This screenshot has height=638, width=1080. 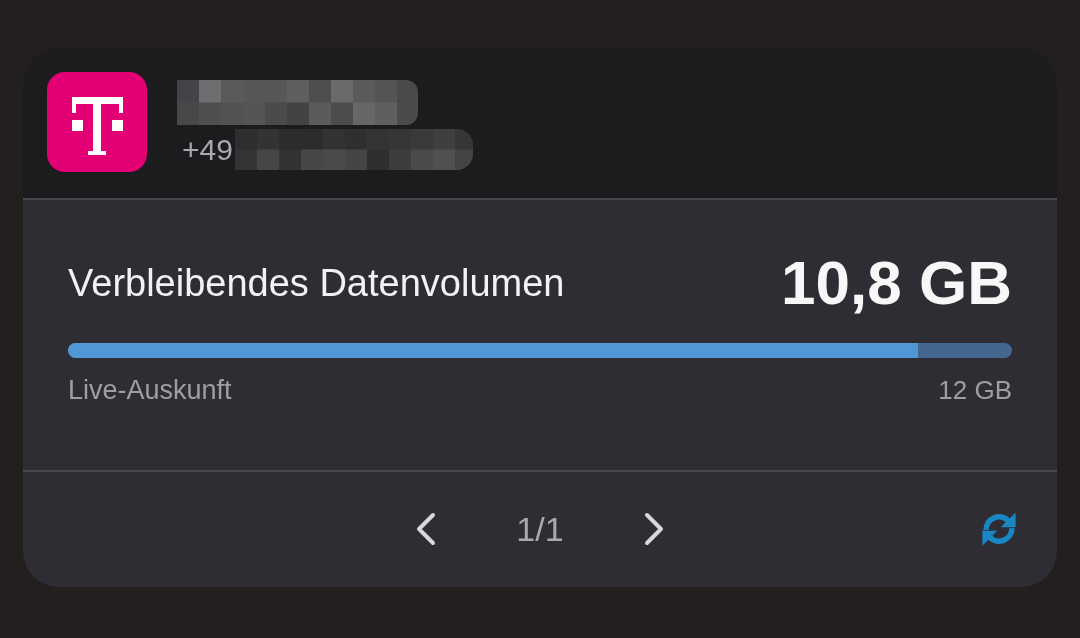 I want to click on remaining-data-value: 10,8 GB, so click(x=896, y=283).